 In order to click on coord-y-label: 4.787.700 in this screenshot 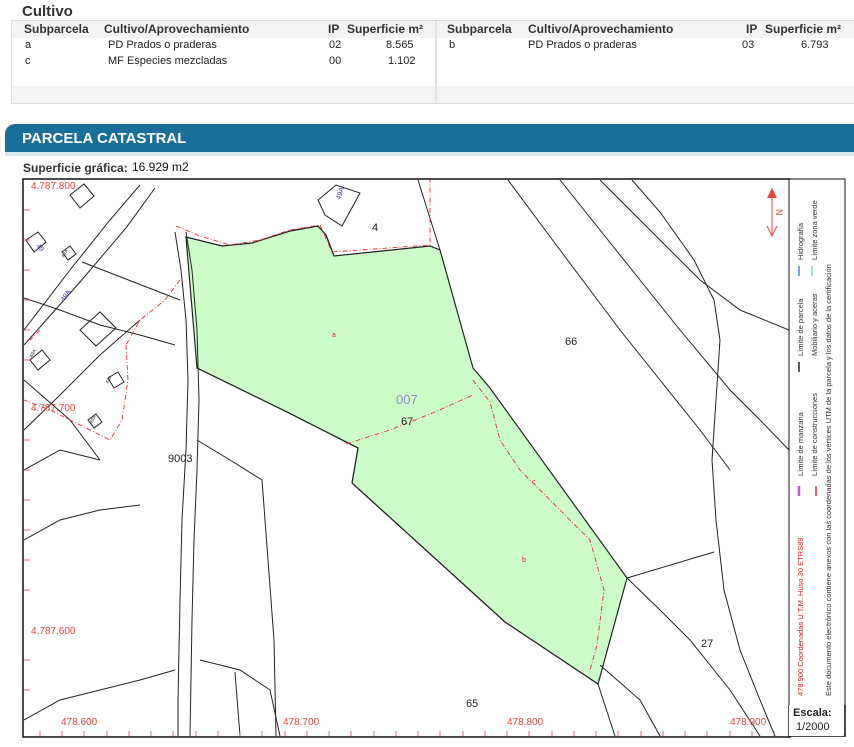, I will do `click(53, 408)`.